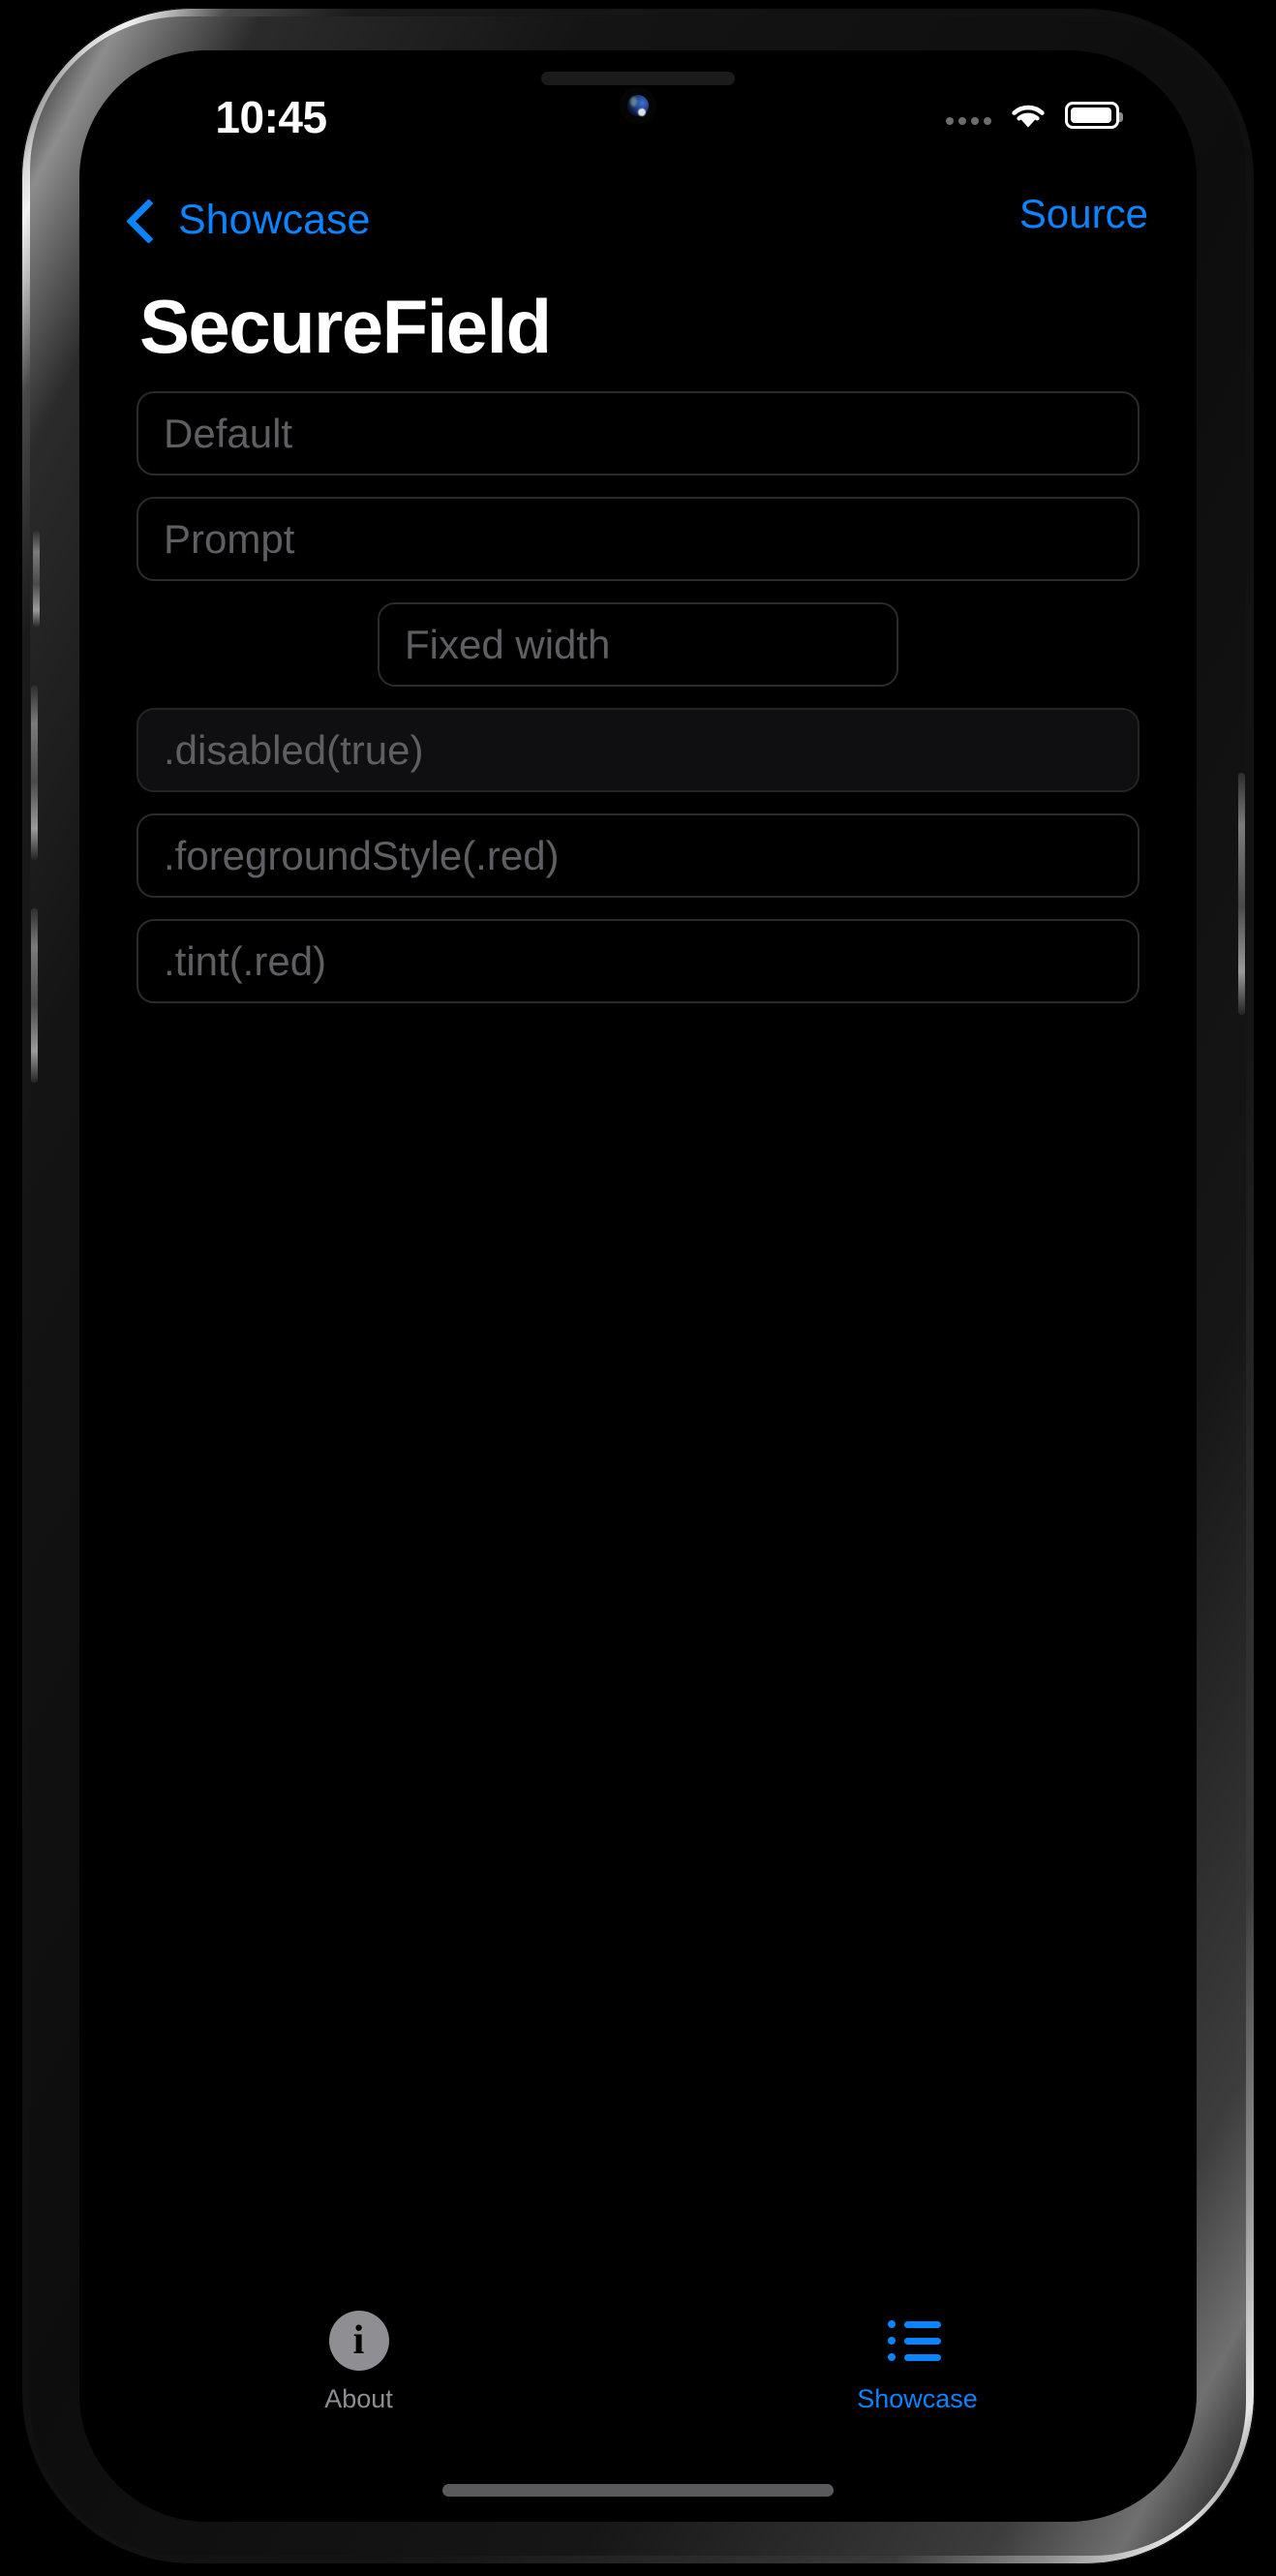  What do you see at coordinates (638, 78) in the screenshot?
I see `earpiece-speaker` at bounding box center [638, 78].